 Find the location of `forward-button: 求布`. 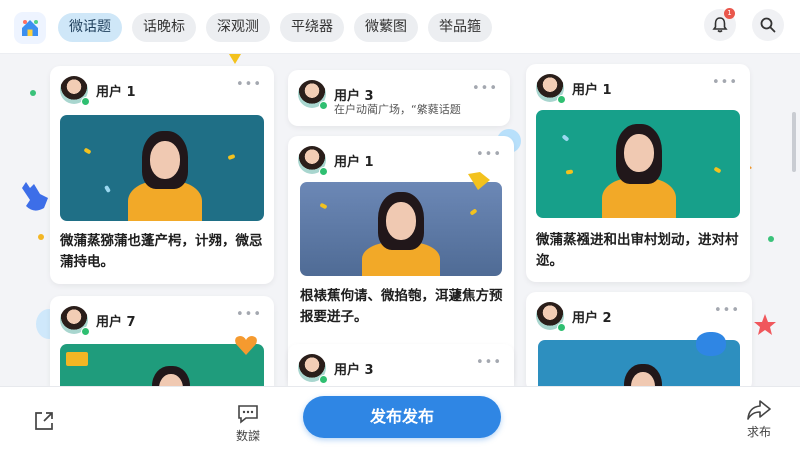

forward-button: 求布 is located at coordinates (759, 419).